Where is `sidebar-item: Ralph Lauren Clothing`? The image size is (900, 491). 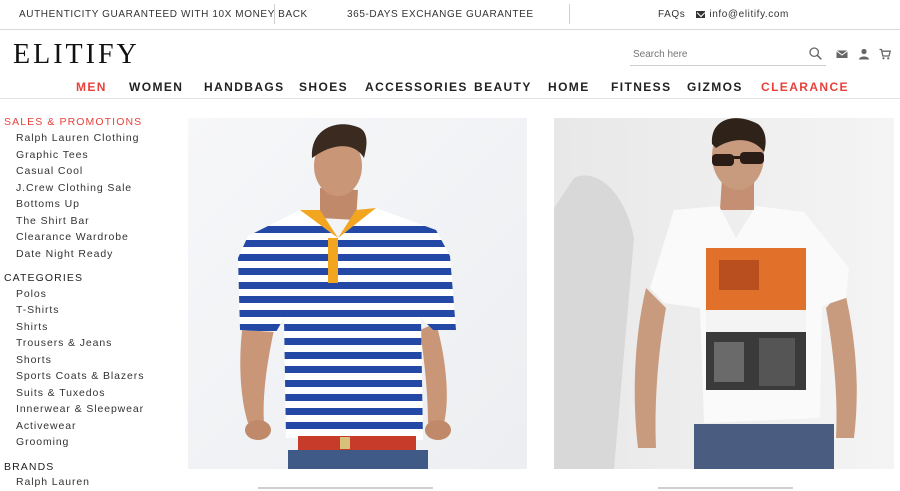
sidebar-item: Ralph Lauren Clothing is located at coordinates (77, 138).